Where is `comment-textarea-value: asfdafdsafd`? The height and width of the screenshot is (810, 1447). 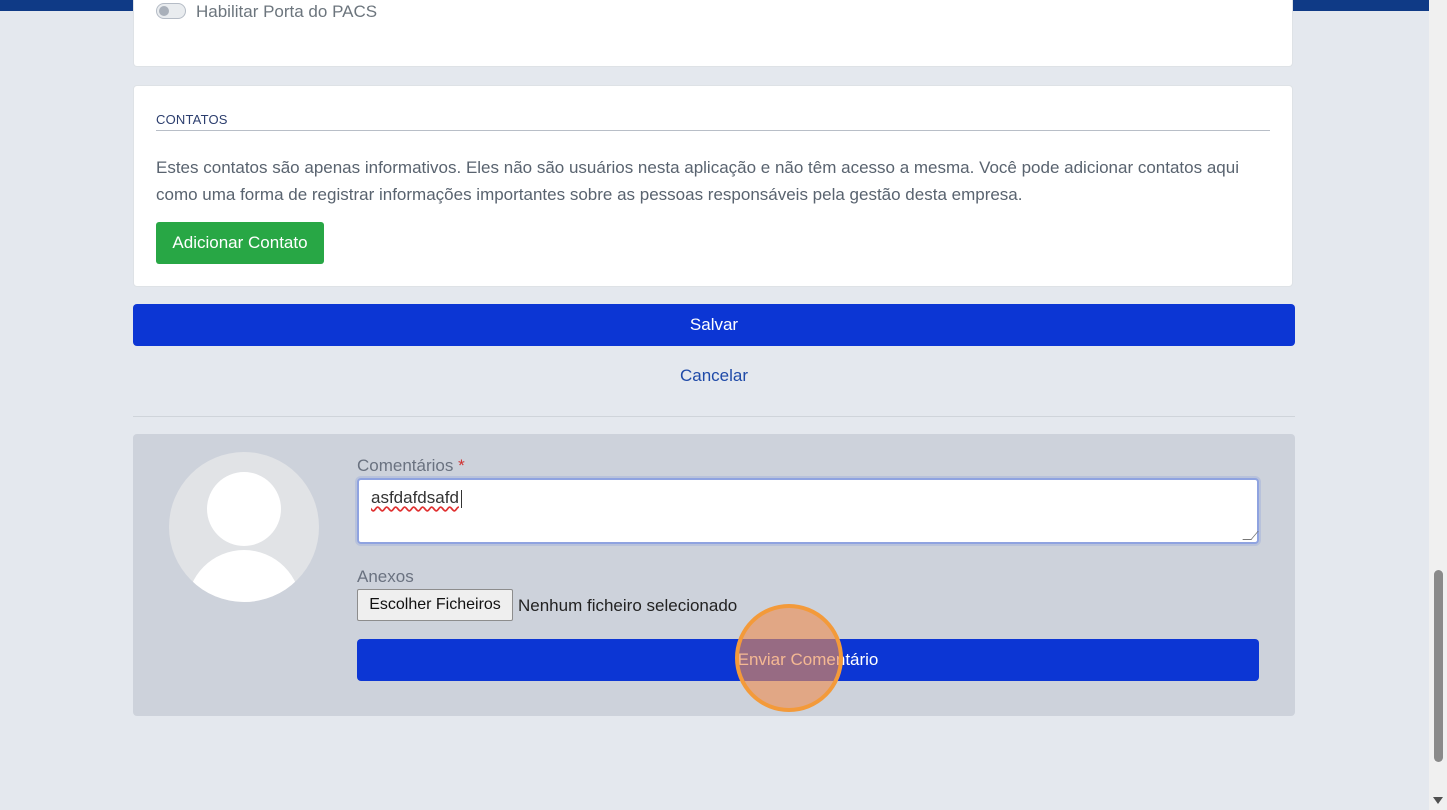
comment-textarea-value: asfdafdsafd is located at coordinates (415, 497).